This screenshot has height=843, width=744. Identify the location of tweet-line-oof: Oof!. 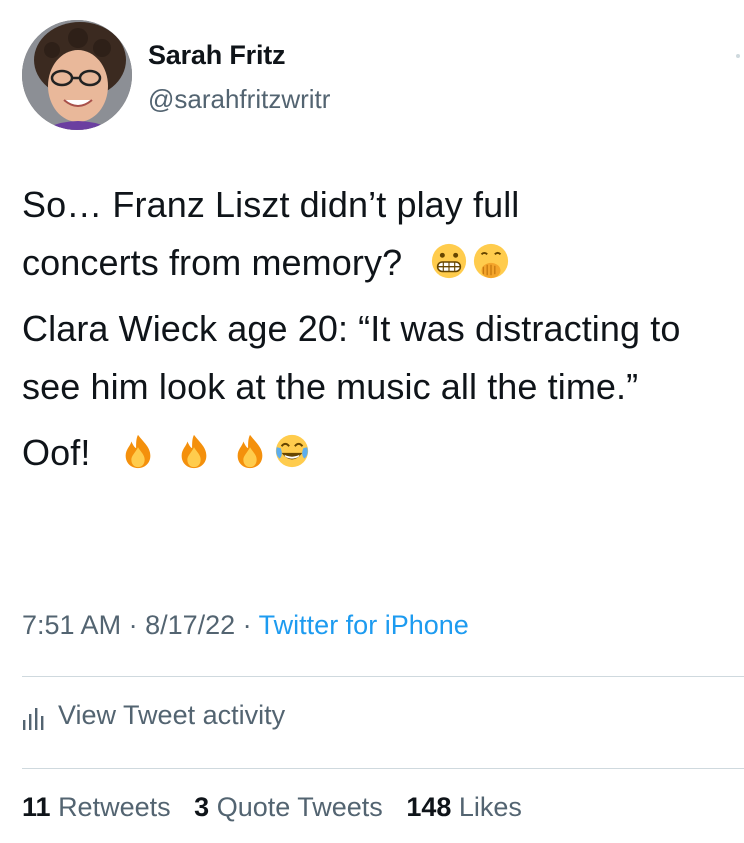
(56, 452).